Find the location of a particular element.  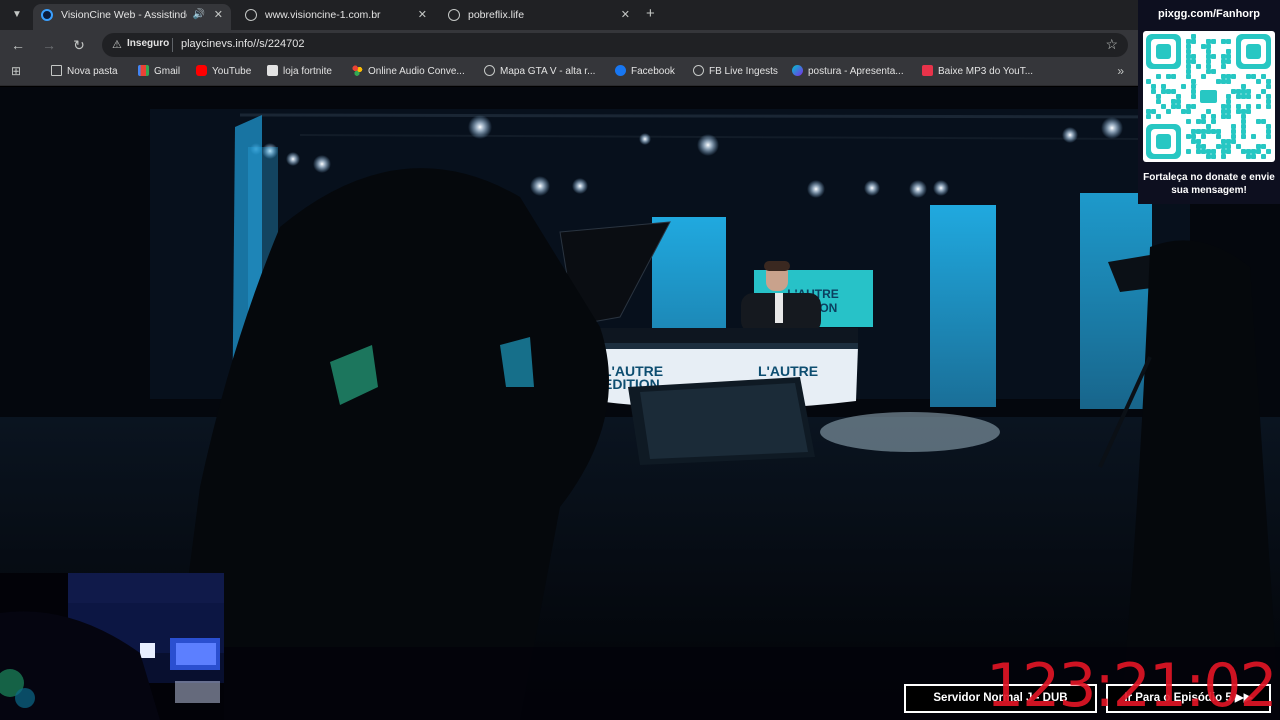

donation-link: pixgg.com/Fanhorp is located at coordinates (1209, 14).